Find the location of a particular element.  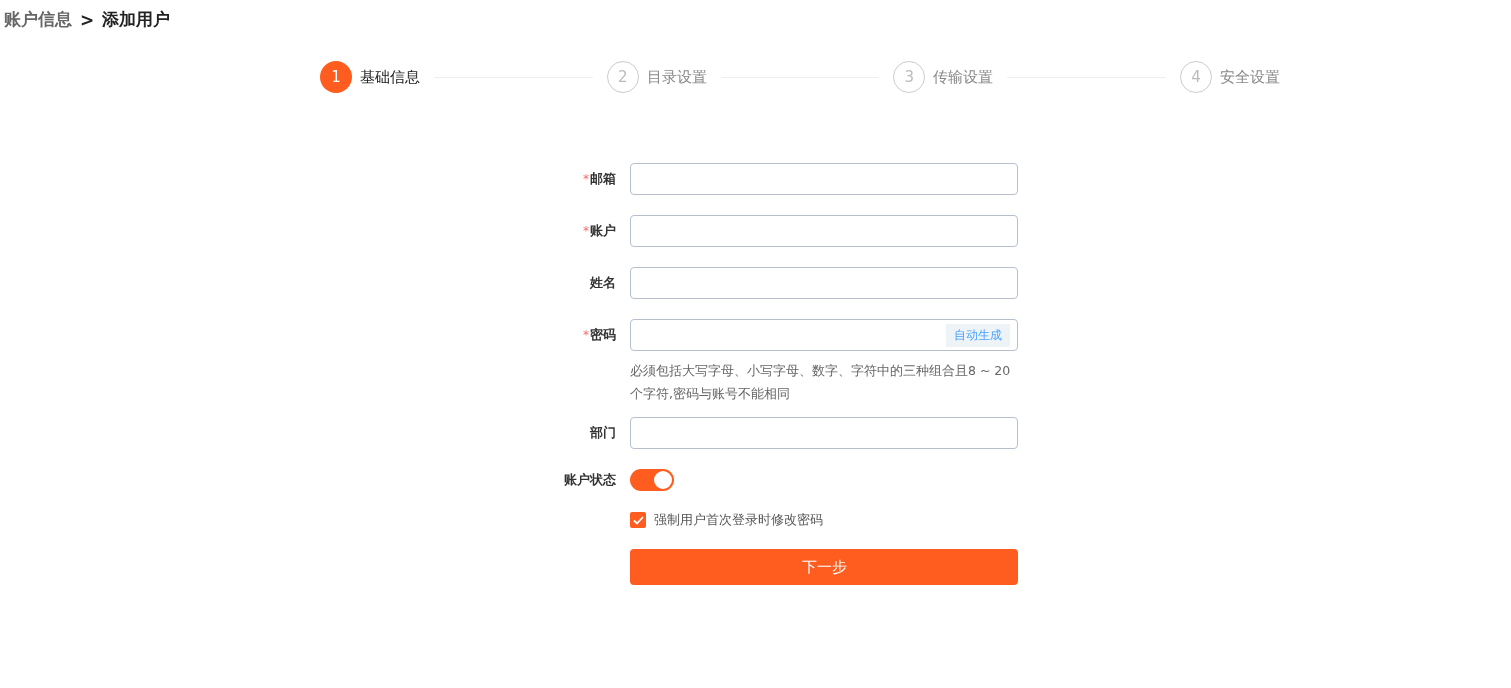

step-label: 目录设置 is located at coordinates (676, 77).